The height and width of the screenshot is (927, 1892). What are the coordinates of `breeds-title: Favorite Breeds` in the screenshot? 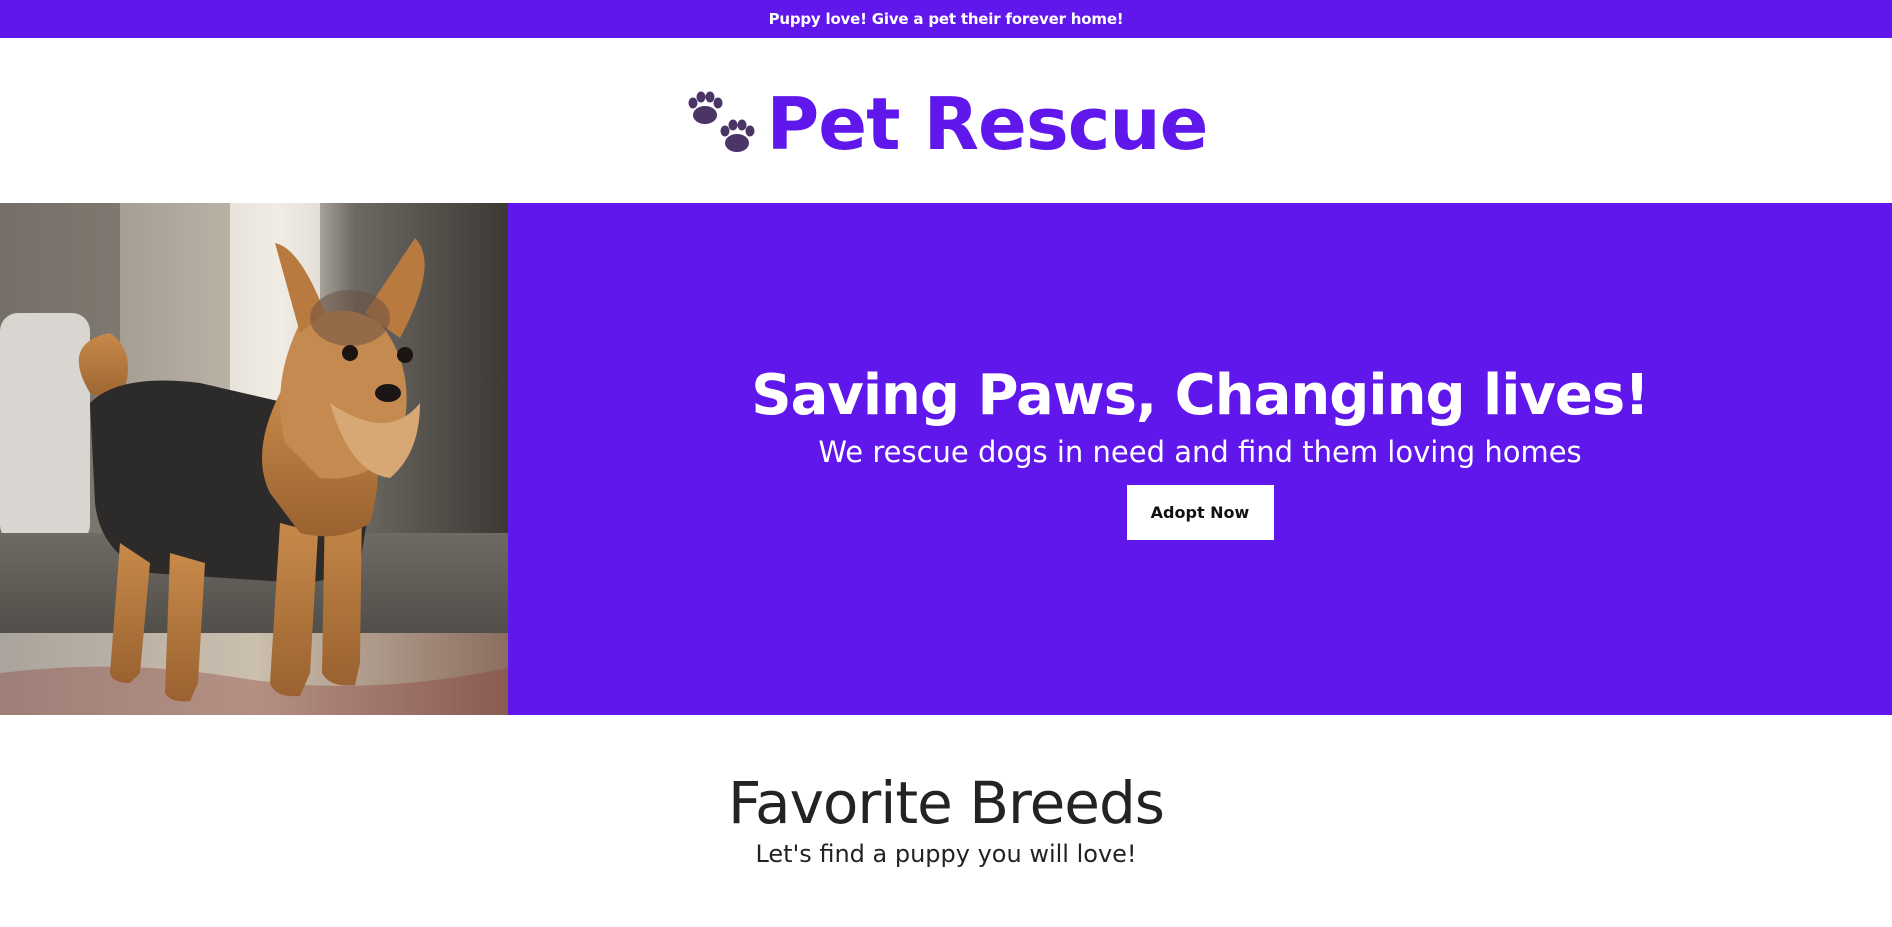 It's located at (946, 803).